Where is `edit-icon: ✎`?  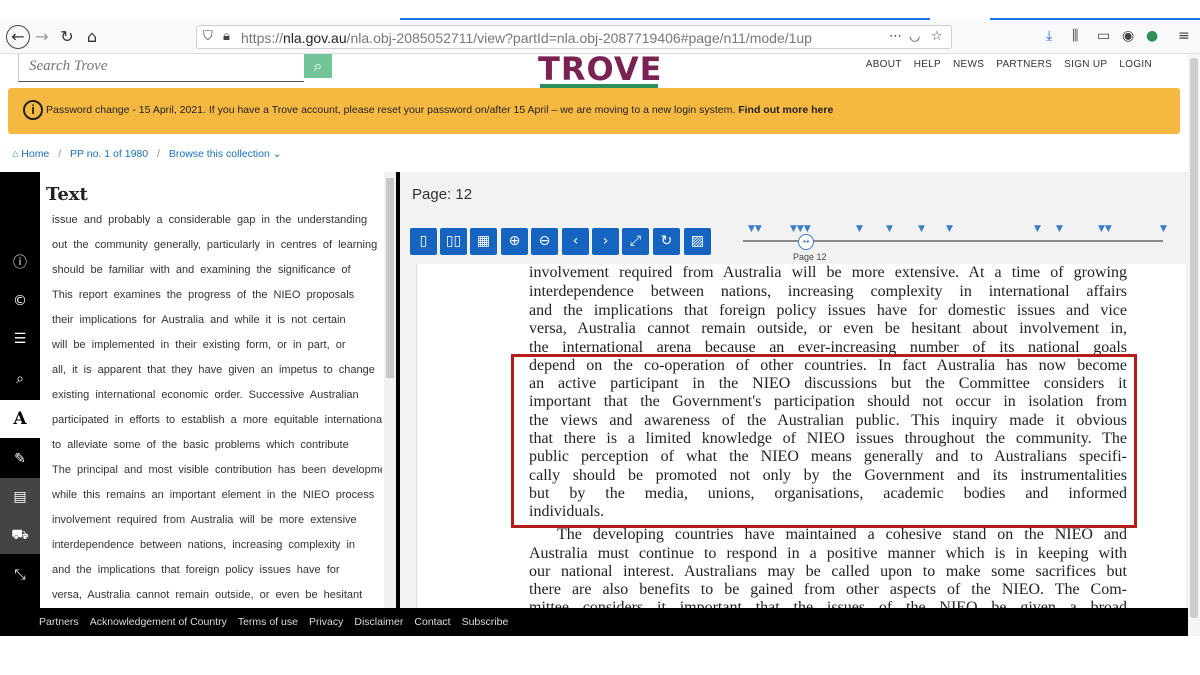
edit-icon: ✎ is located at coordinates (20, 459).